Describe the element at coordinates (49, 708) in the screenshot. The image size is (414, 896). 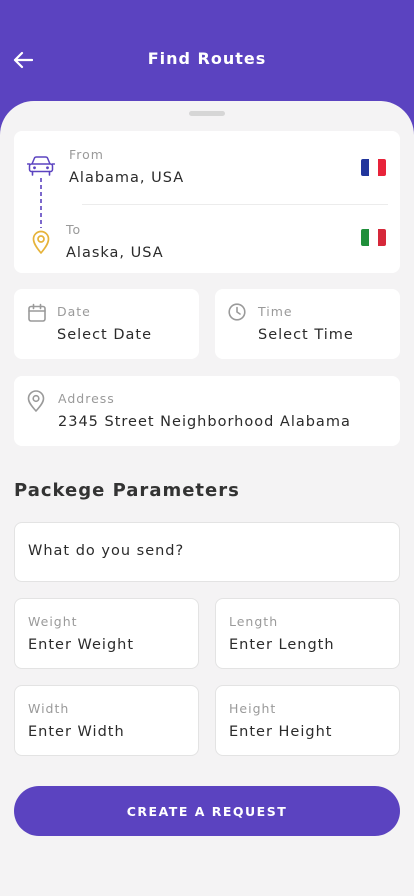
I see `width-label: Width` at that location.